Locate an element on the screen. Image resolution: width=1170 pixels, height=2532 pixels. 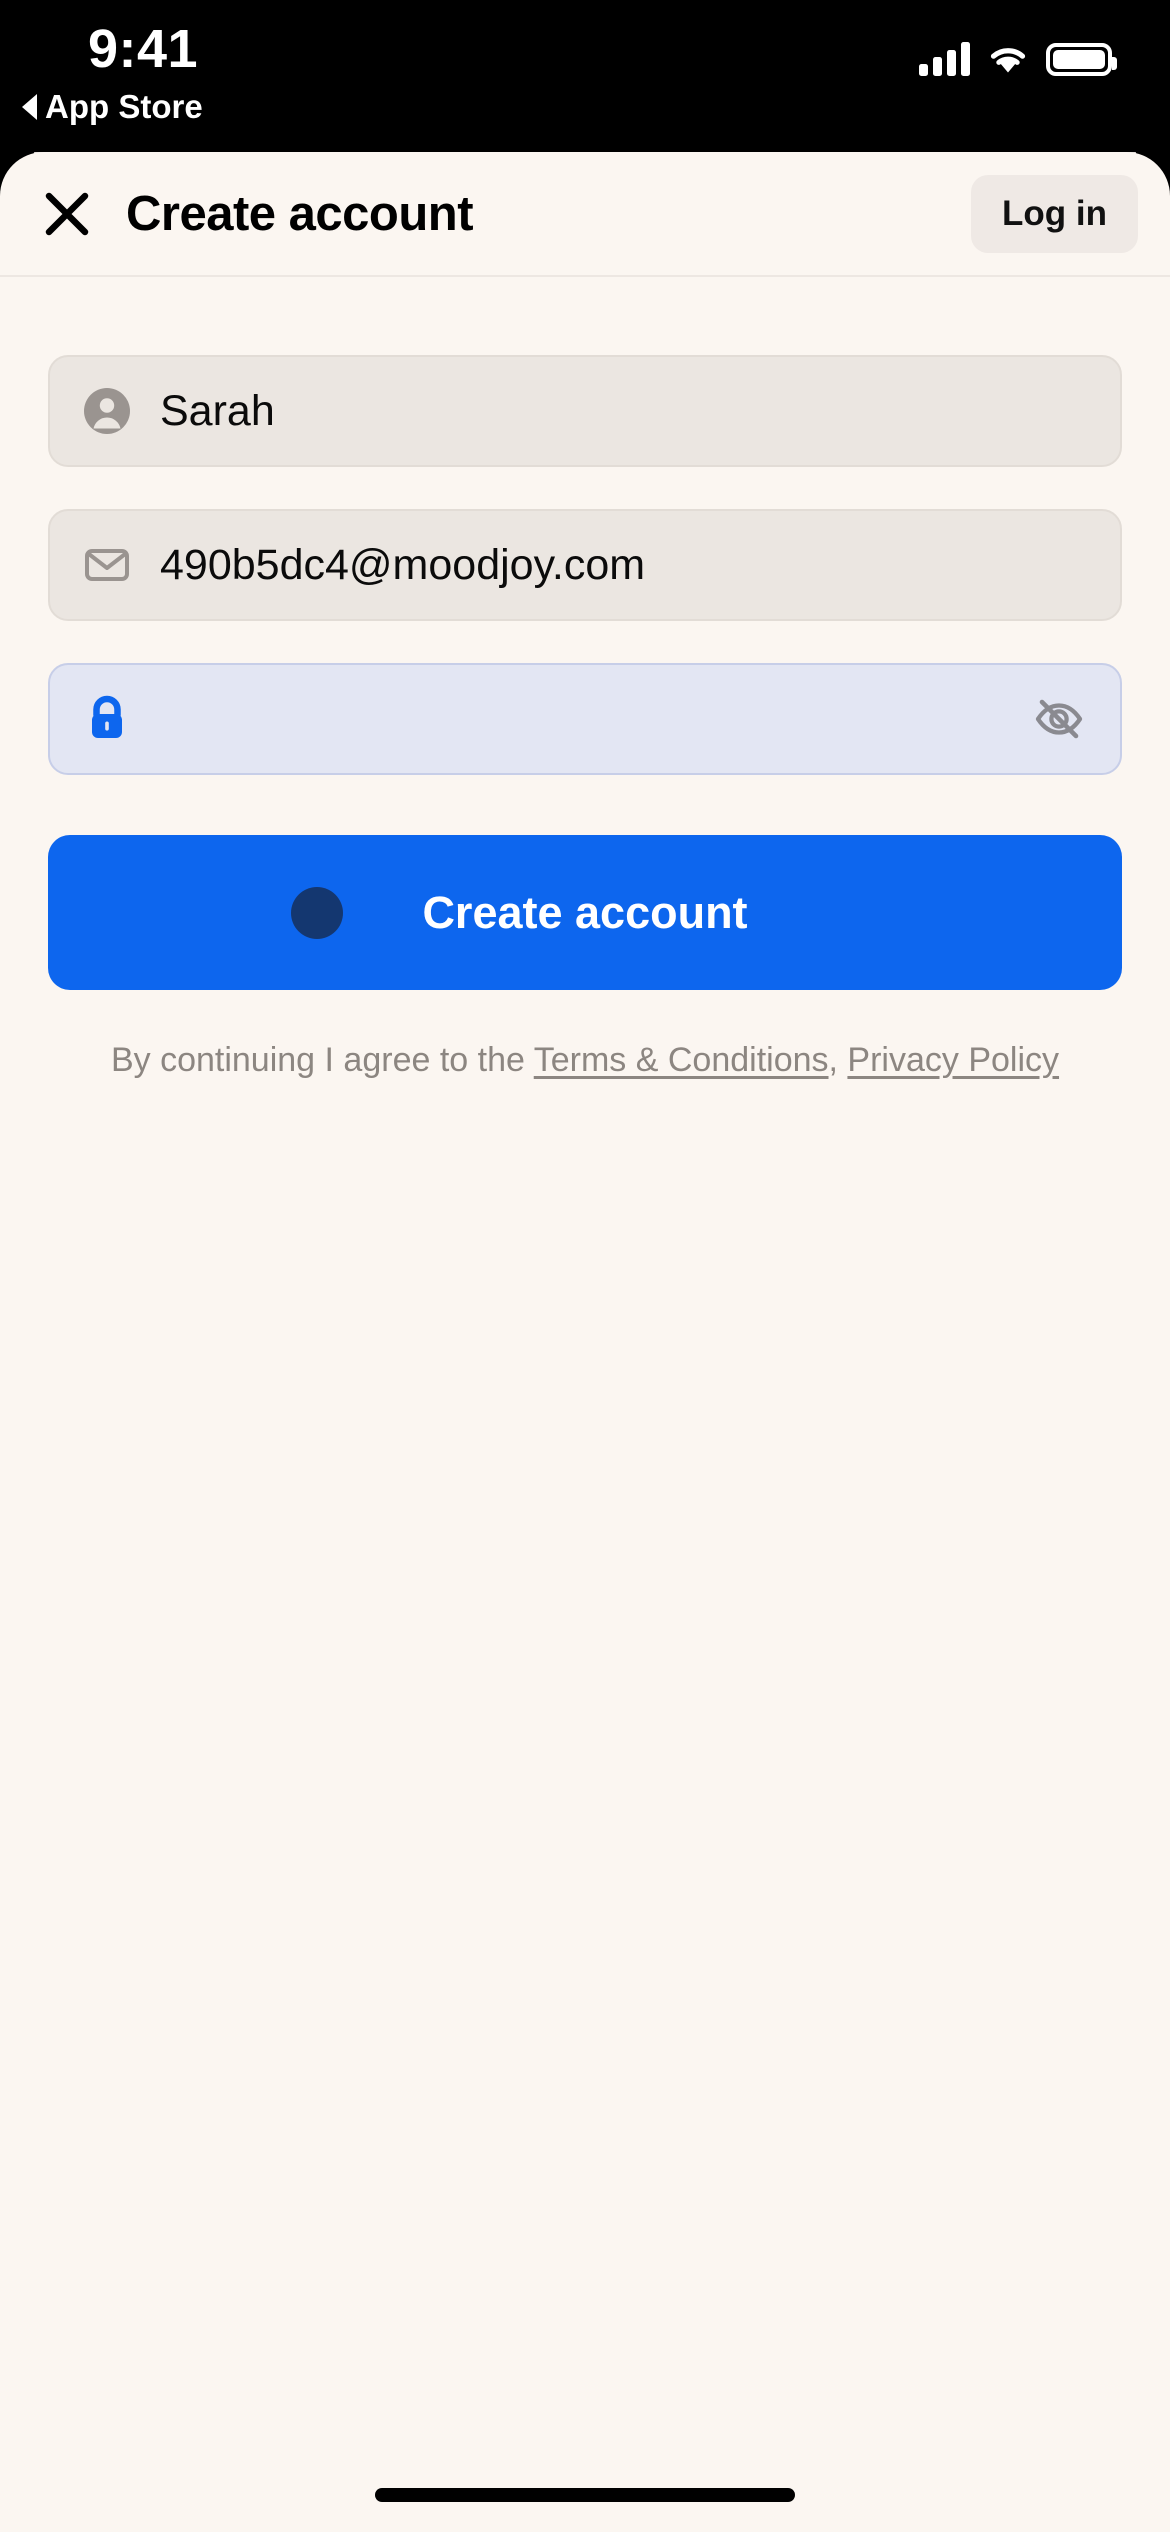
create-account-button-label: Create account is located at coordinates (585, 912).